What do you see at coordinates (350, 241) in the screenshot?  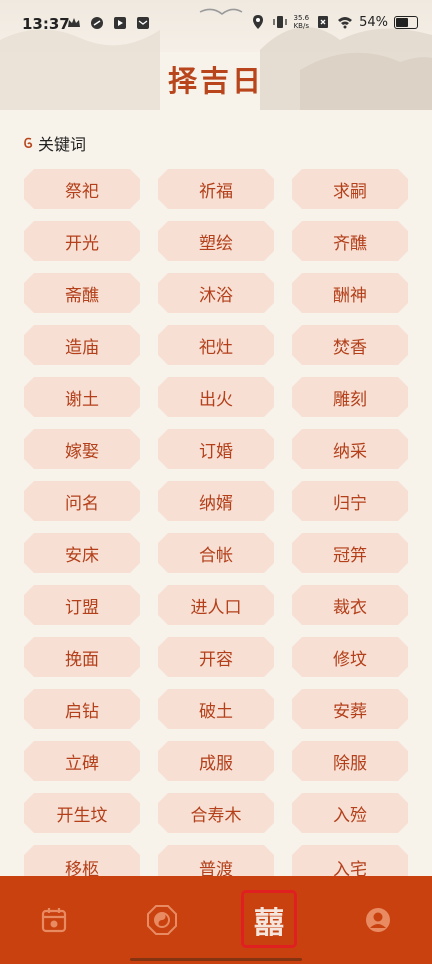 I see `keyword-chip: 齐醮` at bounding box center [350, 241].